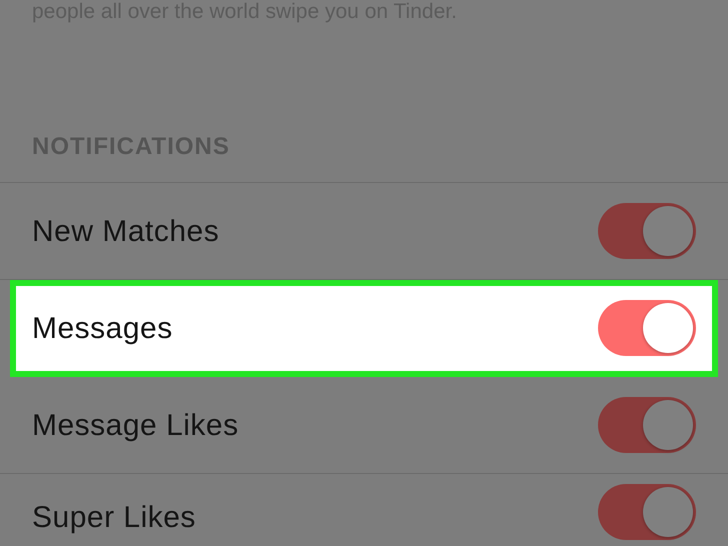 Image resolution: width=728 pixels, height=546 pixels. I want to click on setting-label: Messages, so click(102, 328).